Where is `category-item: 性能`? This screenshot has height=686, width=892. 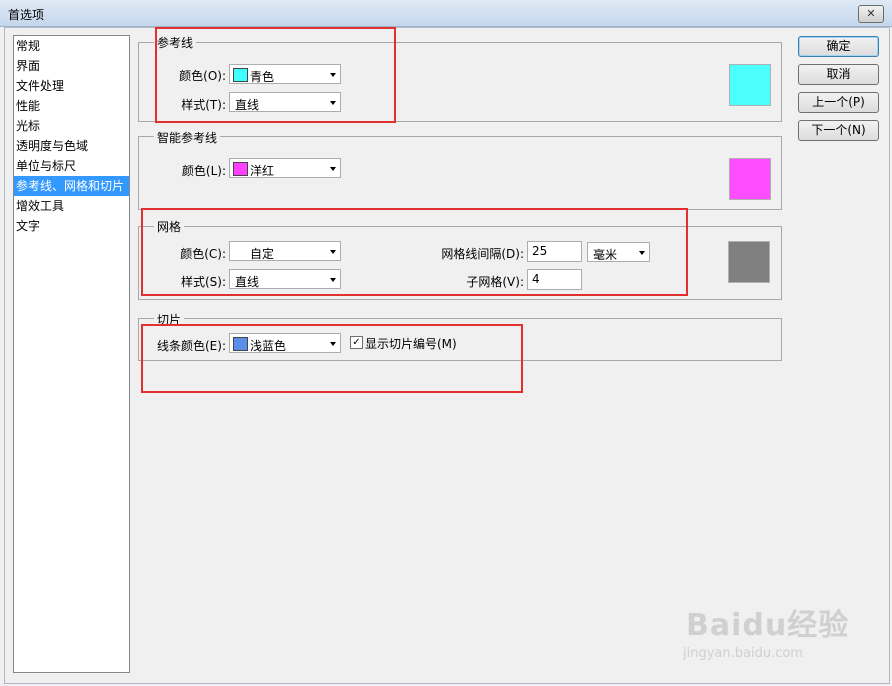 category-item: 性能 is located at coordinates (71, 106).